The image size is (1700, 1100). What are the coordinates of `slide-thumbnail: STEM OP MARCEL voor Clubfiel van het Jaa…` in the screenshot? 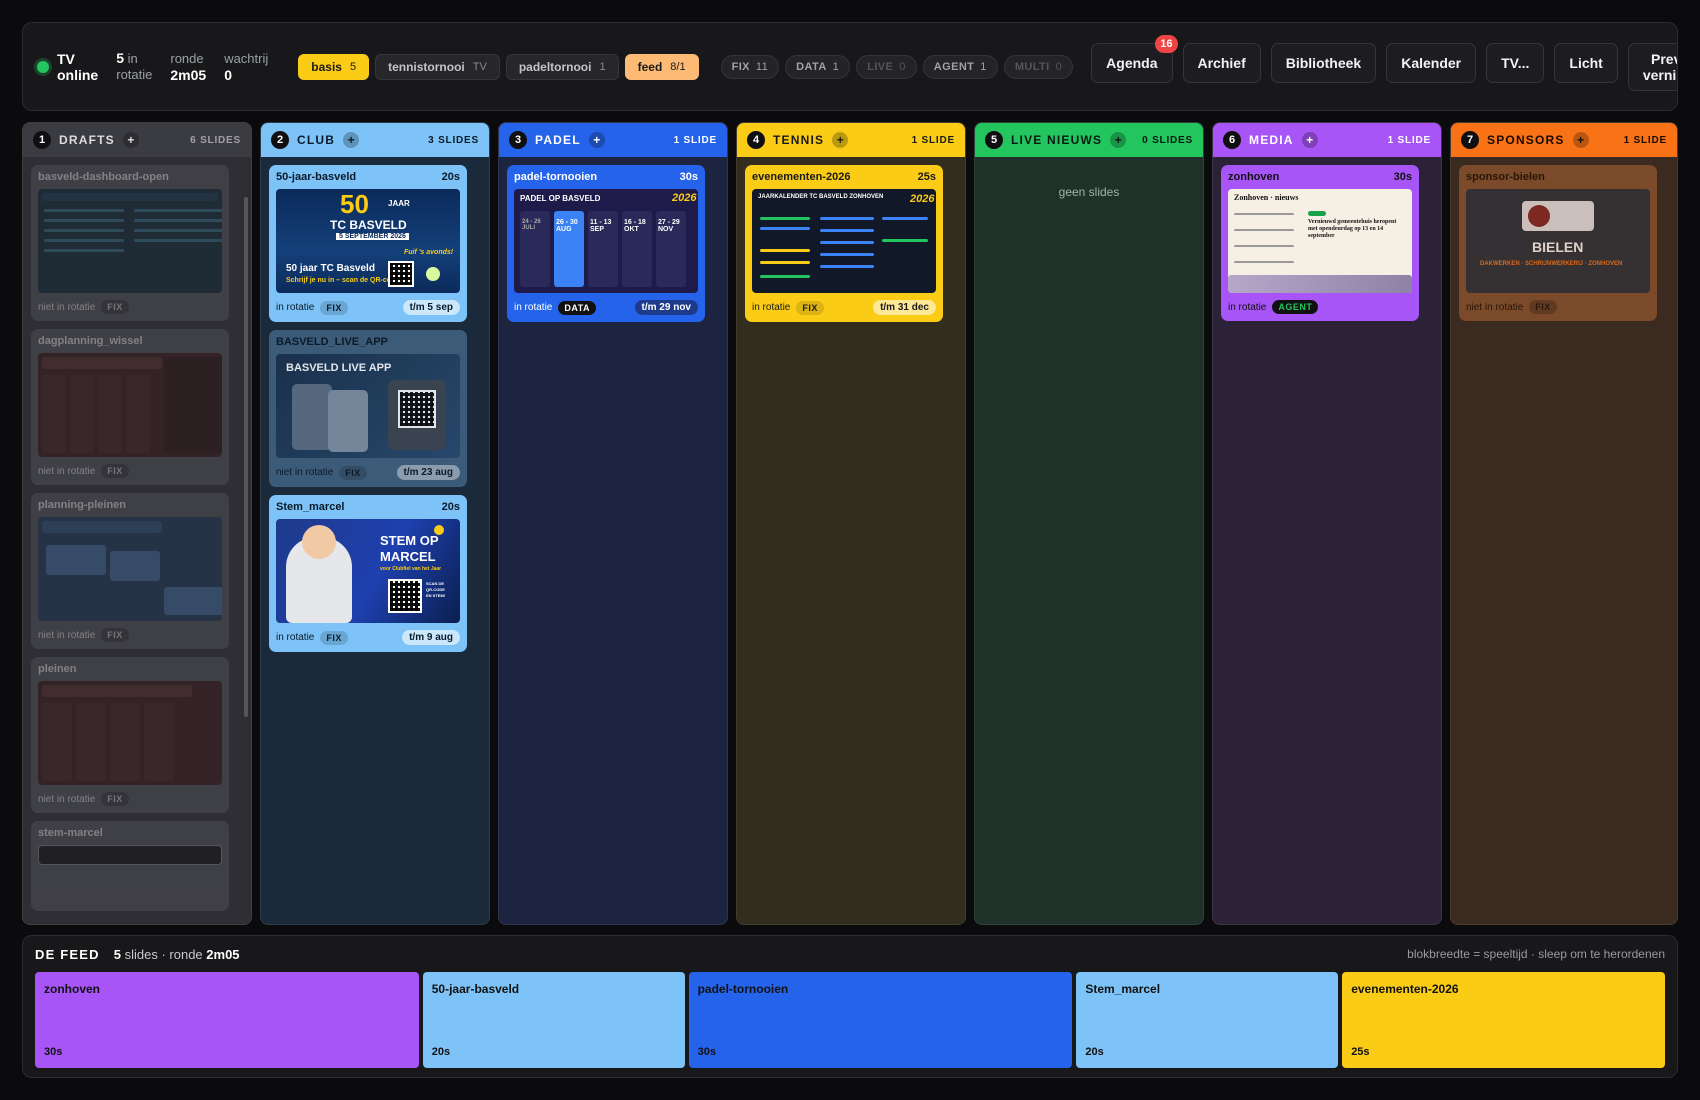 It's located at (368, 571).